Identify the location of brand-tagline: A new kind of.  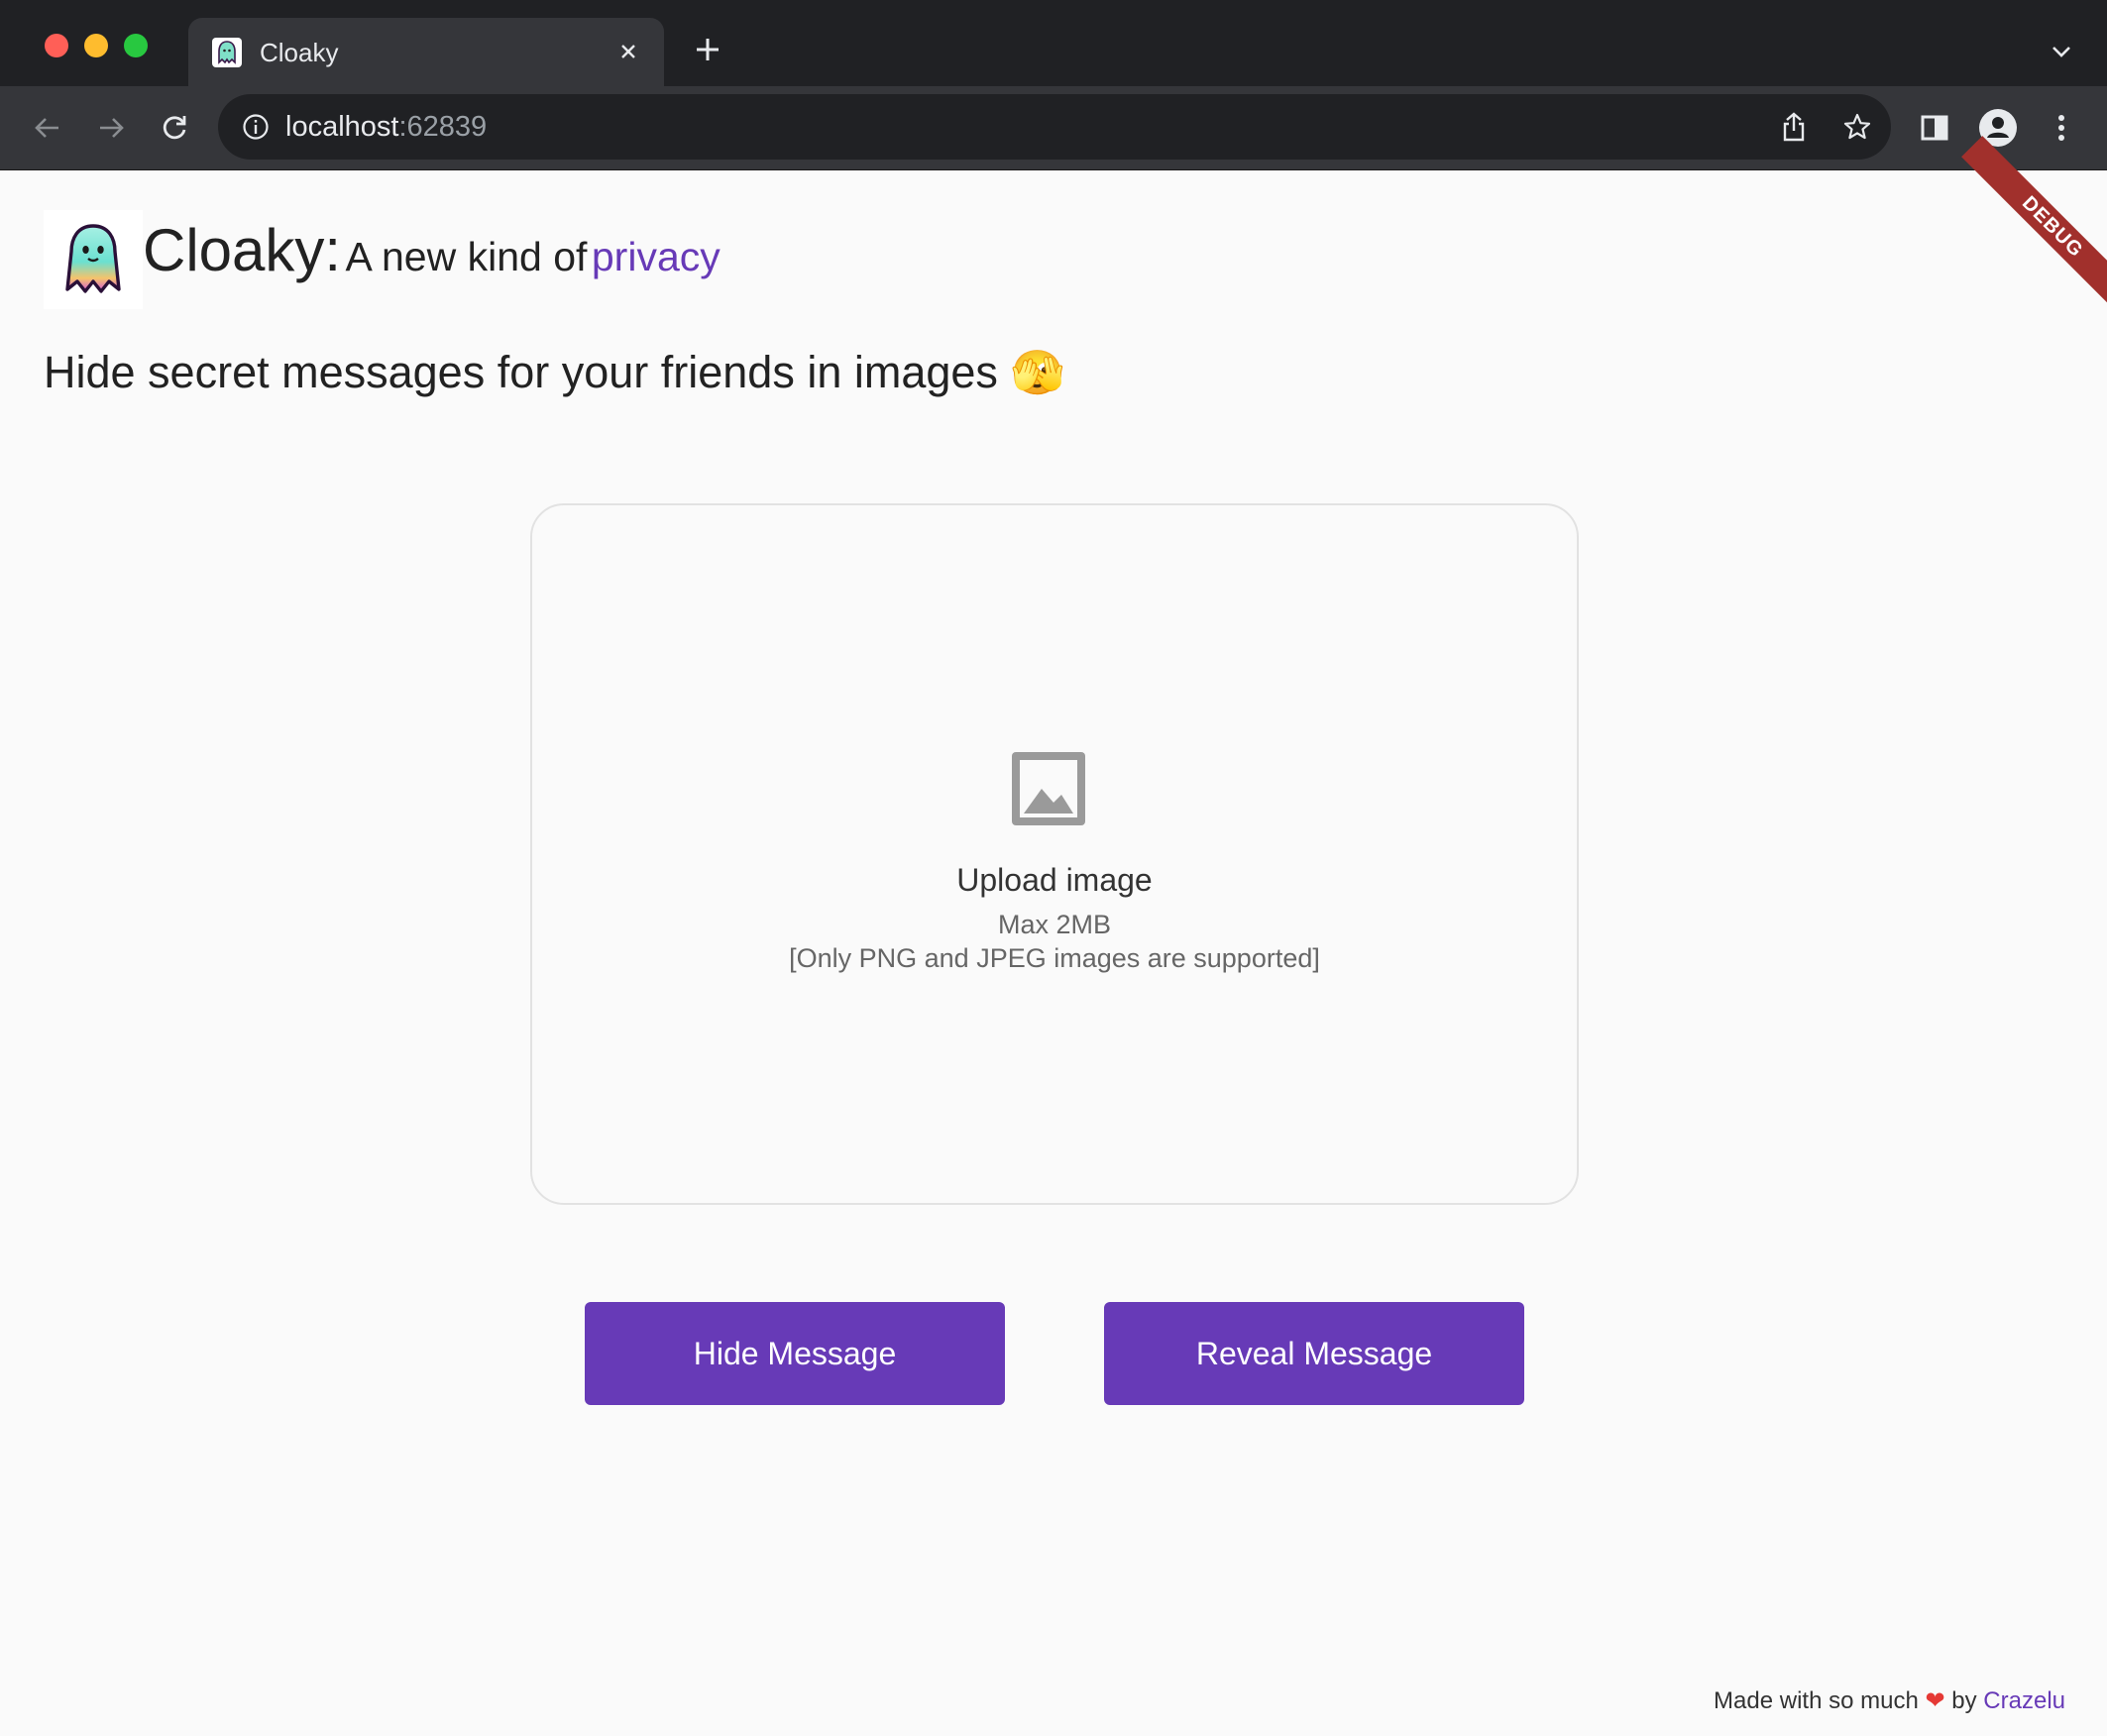
(466, 256).